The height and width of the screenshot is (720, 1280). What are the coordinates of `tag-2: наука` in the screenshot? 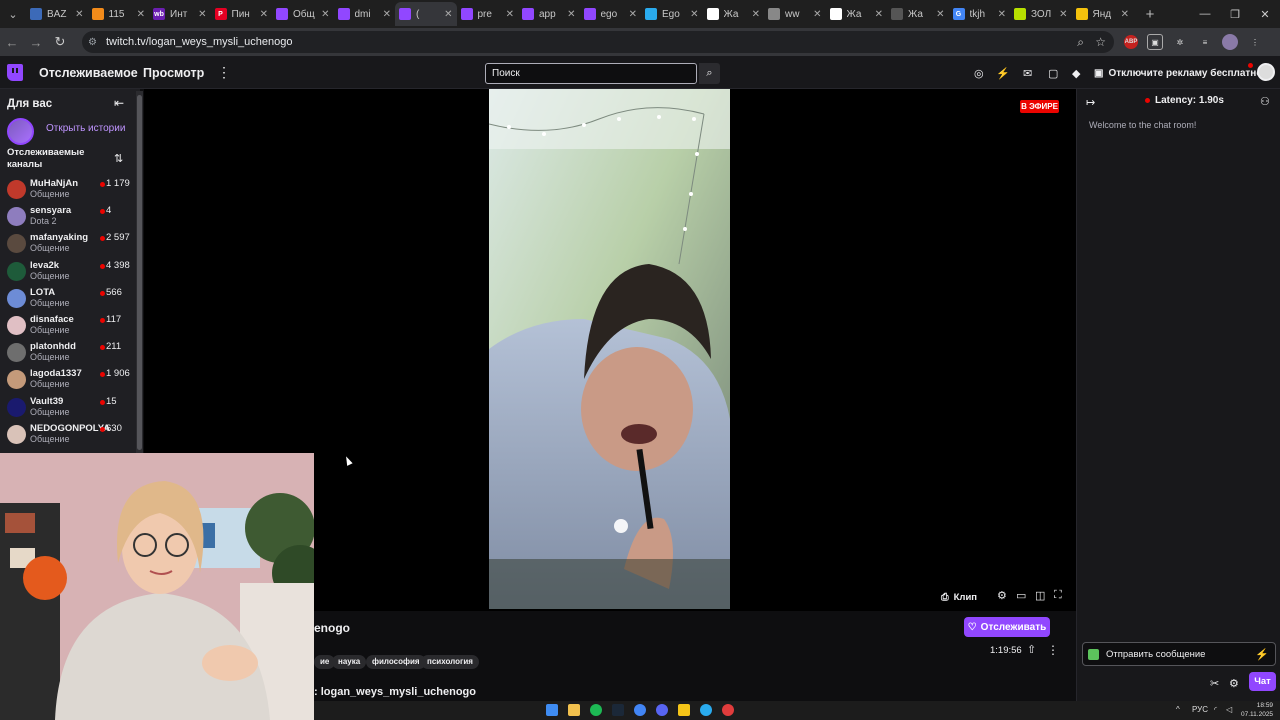 It's located at (349, 662).